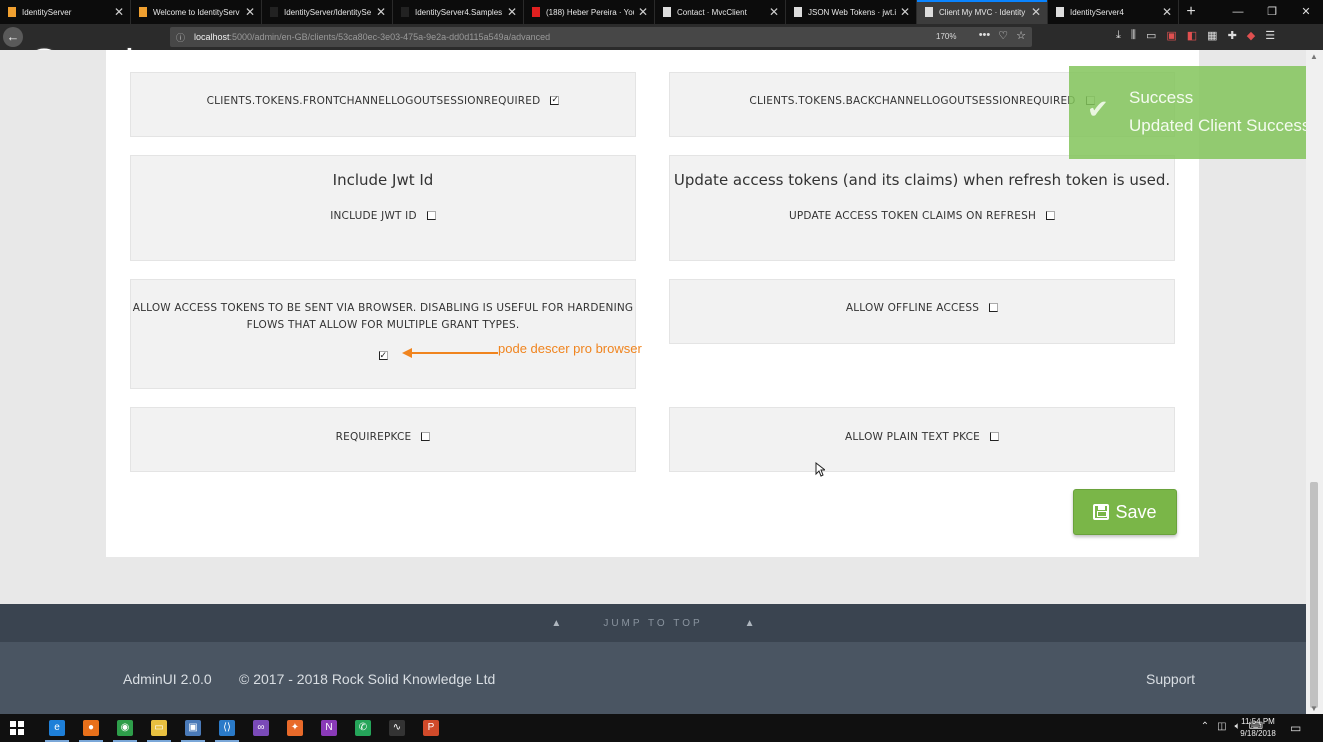 This screenshot has height=742, width=1323. What do you see at coordinates (1212, 35) in the screenshot?
I see `grid-icon: ▦` at bounding box center [1212, 35].